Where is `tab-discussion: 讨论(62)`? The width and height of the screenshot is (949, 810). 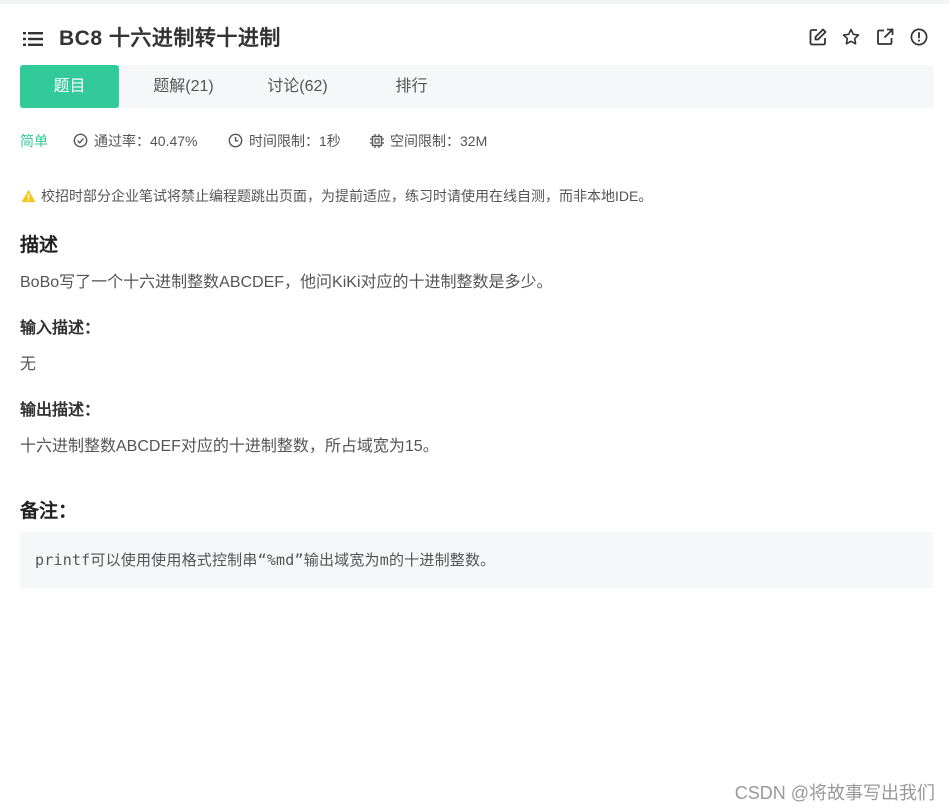 tab-discussion: 讨论(62) is located at coordinates (297, 86).